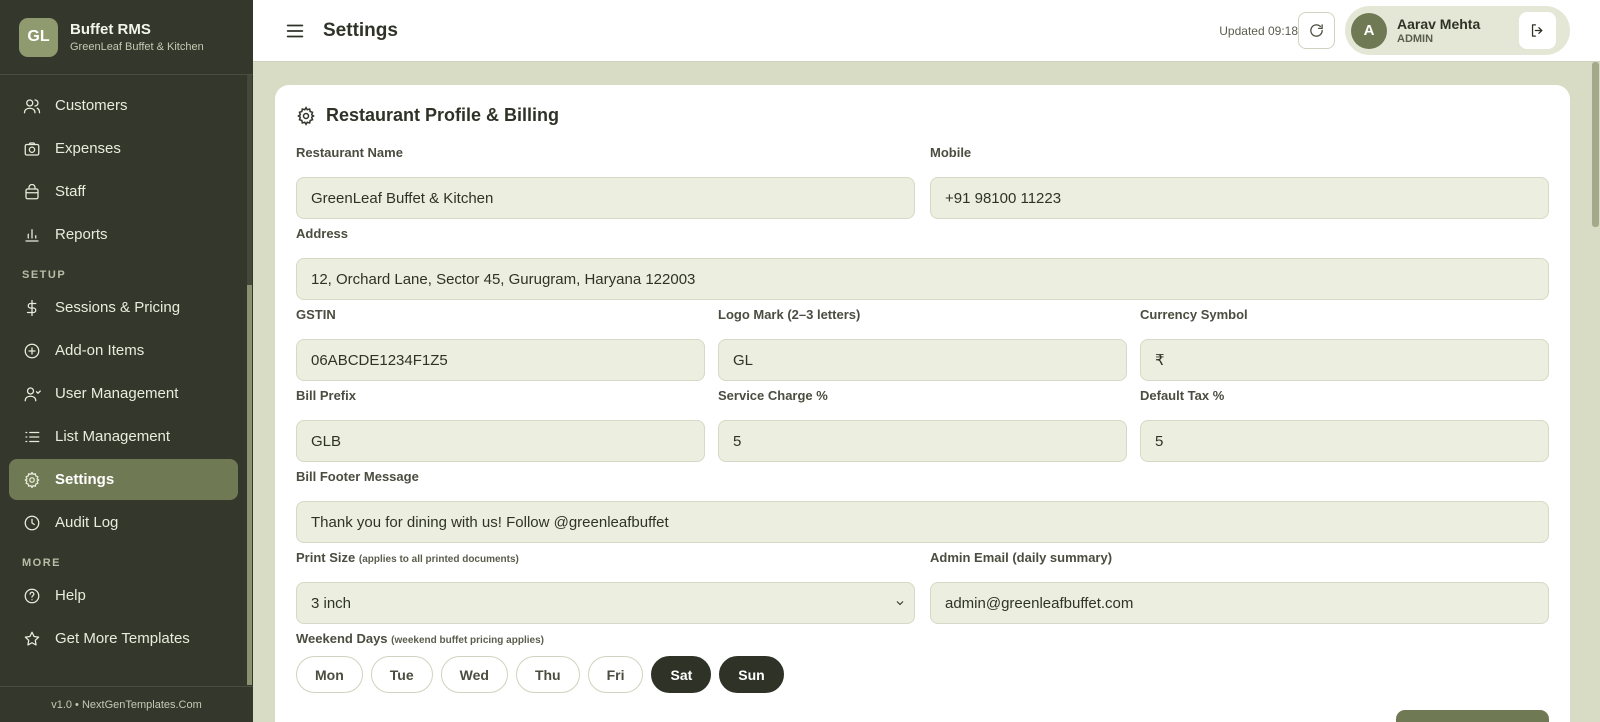  What do you see at coordinates (1021, 557) in the screenshot?
I see `admin-email-label: Admin Email (daily summary)` at bounding box center [1021, 557].